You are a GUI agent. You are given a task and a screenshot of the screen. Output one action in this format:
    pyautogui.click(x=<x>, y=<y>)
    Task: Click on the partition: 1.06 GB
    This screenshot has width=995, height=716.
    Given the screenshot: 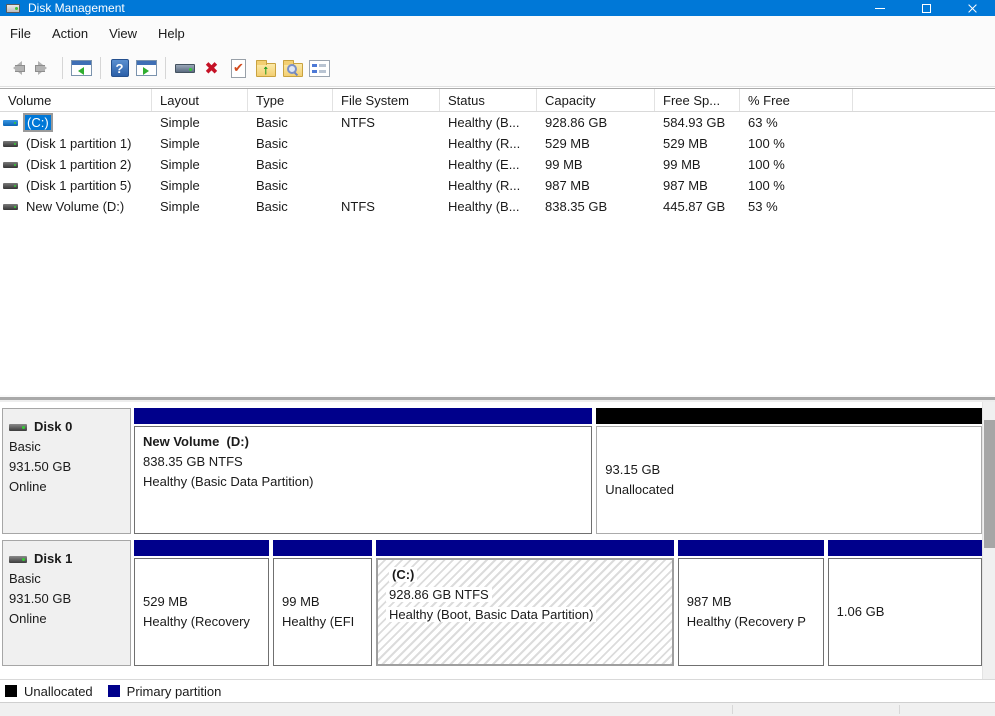 What is the action you would take?
    pyautogui.click(x=904, y=603)
    